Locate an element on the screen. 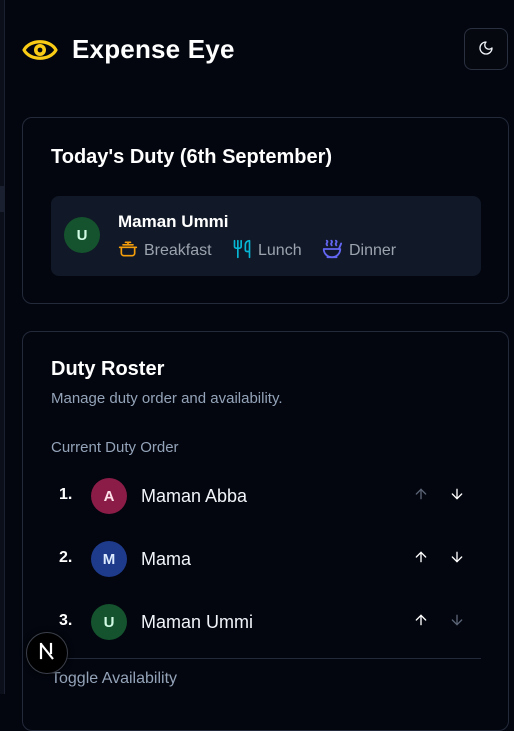 This screenshot has width=514, height=731. avatar: A is located at coordinates (109, 496).